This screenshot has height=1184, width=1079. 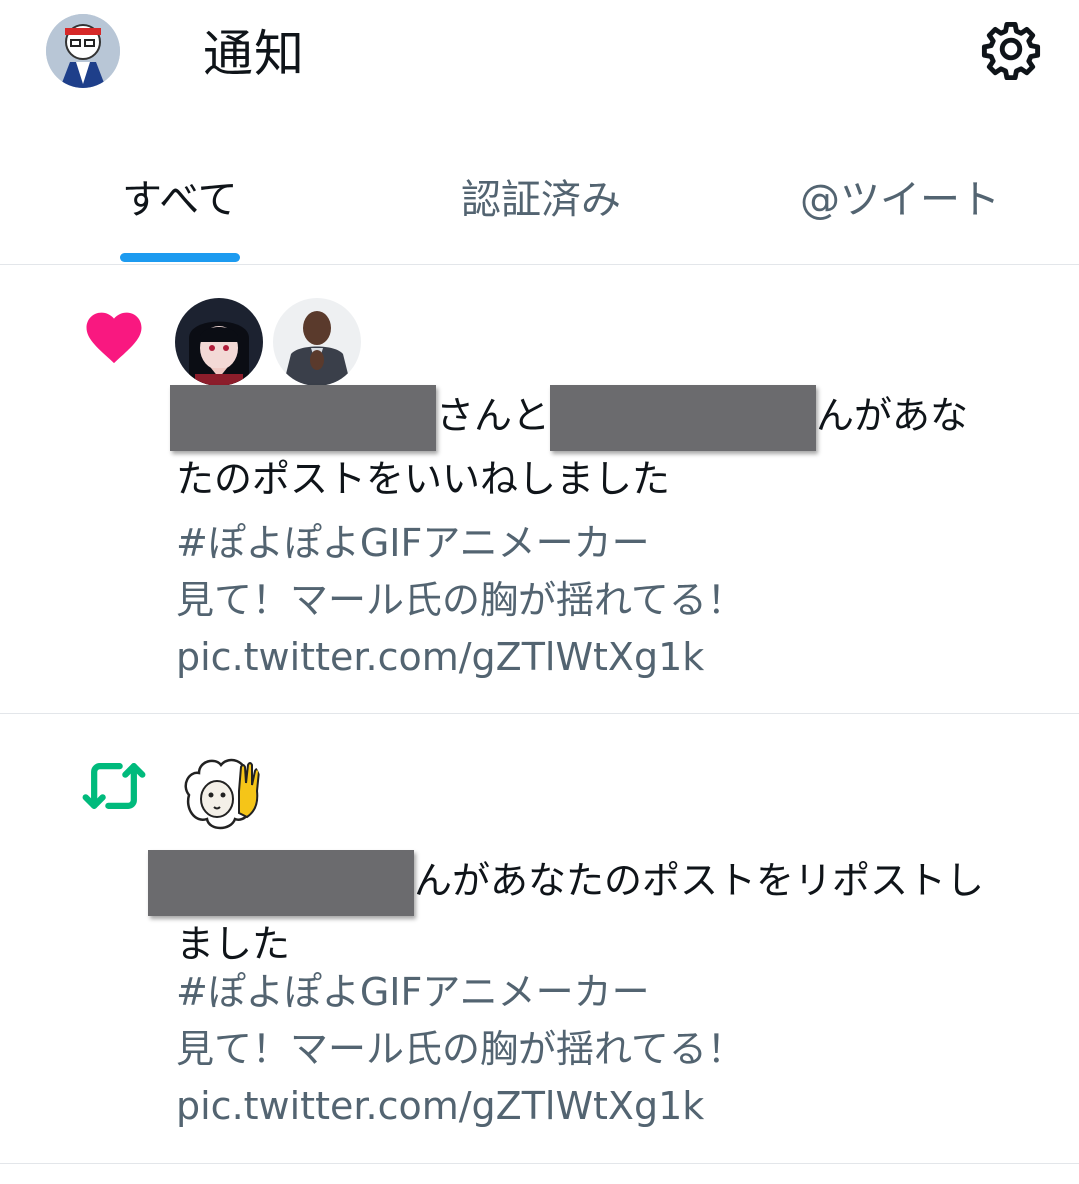 What do you see at coordinates (180, 257) in the screenshot?
I see `active-tab-indicator` at bounding box center [180, 257].